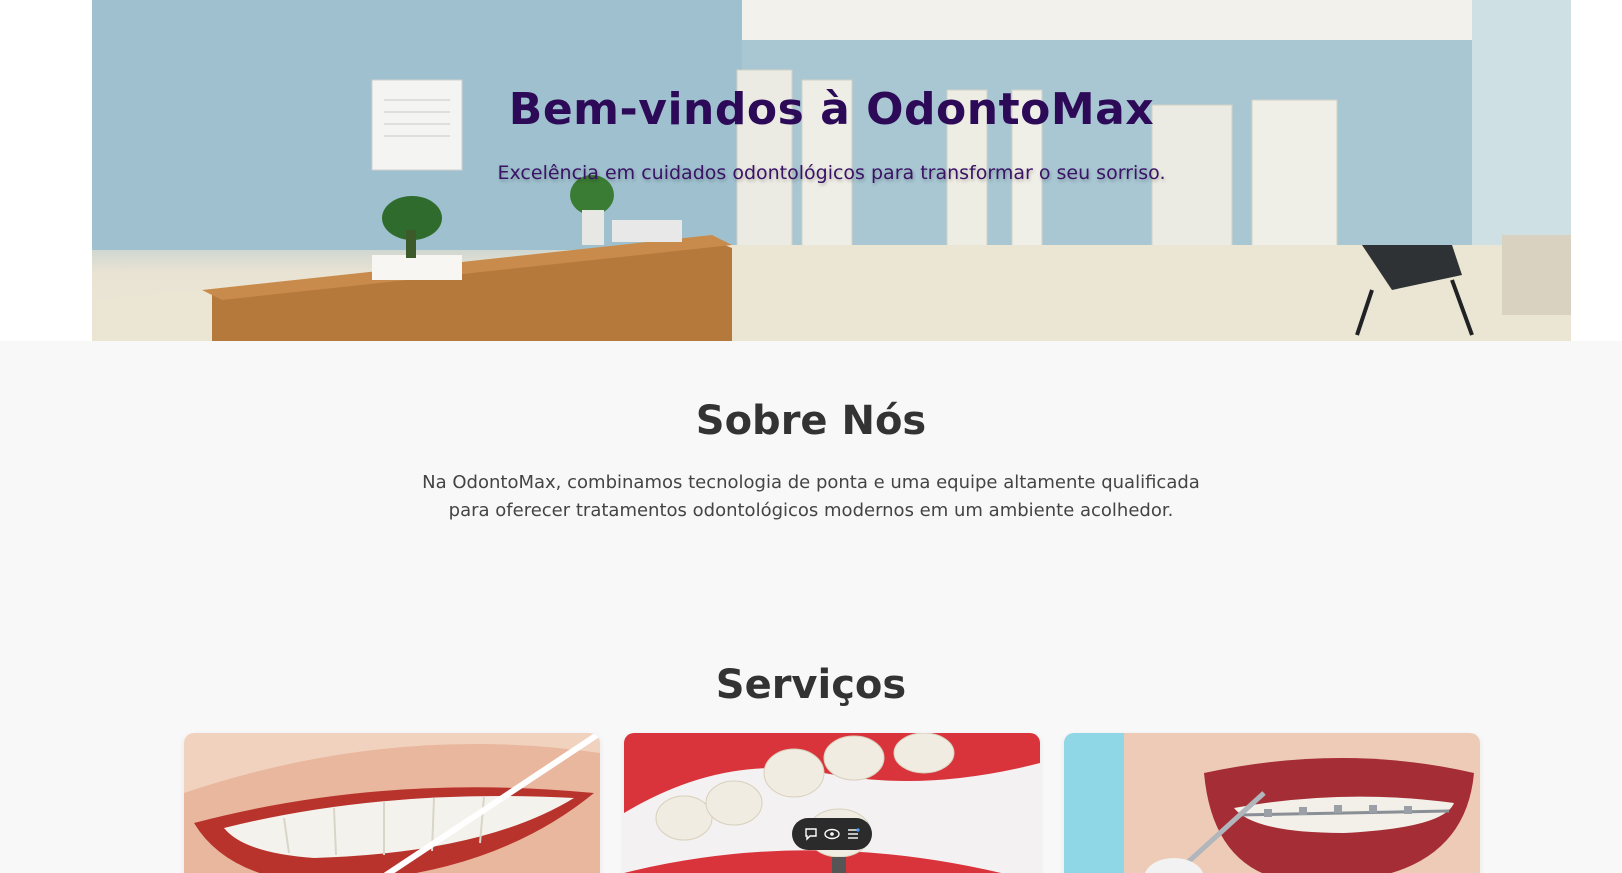 The width and height of the screenshot is (1622, 873). I want to click on eye-icon, so click(832, 834).